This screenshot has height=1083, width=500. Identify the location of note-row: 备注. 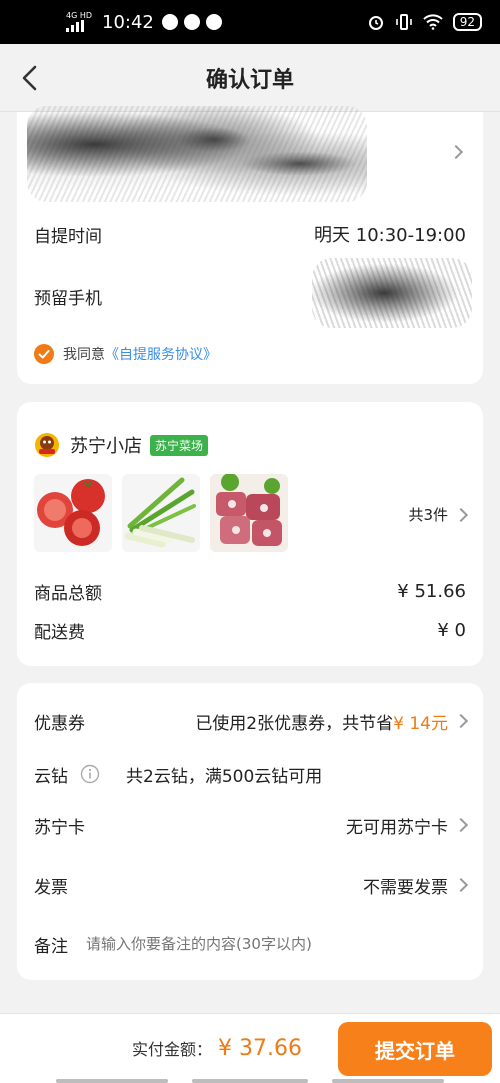
(250, 944).